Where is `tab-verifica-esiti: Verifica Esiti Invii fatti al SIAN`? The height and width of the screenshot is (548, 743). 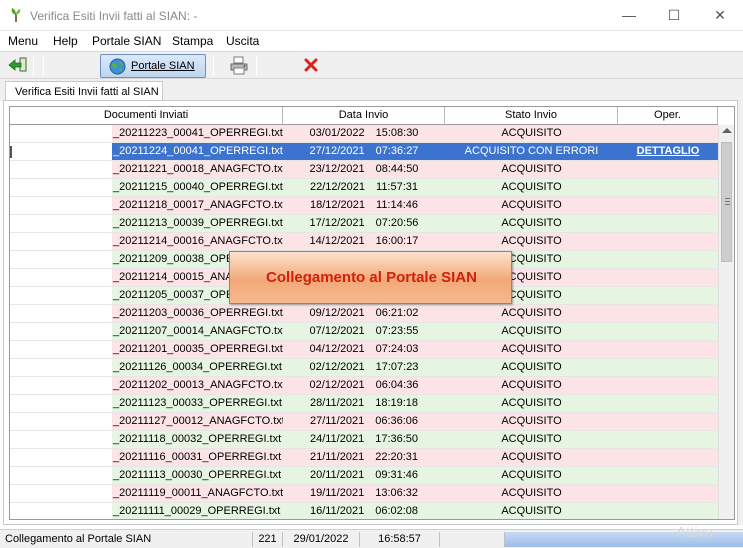 tab-verifica-esiti: Verifica Esiti Invii fatti al SIAN is located at coordinates (84, 91).